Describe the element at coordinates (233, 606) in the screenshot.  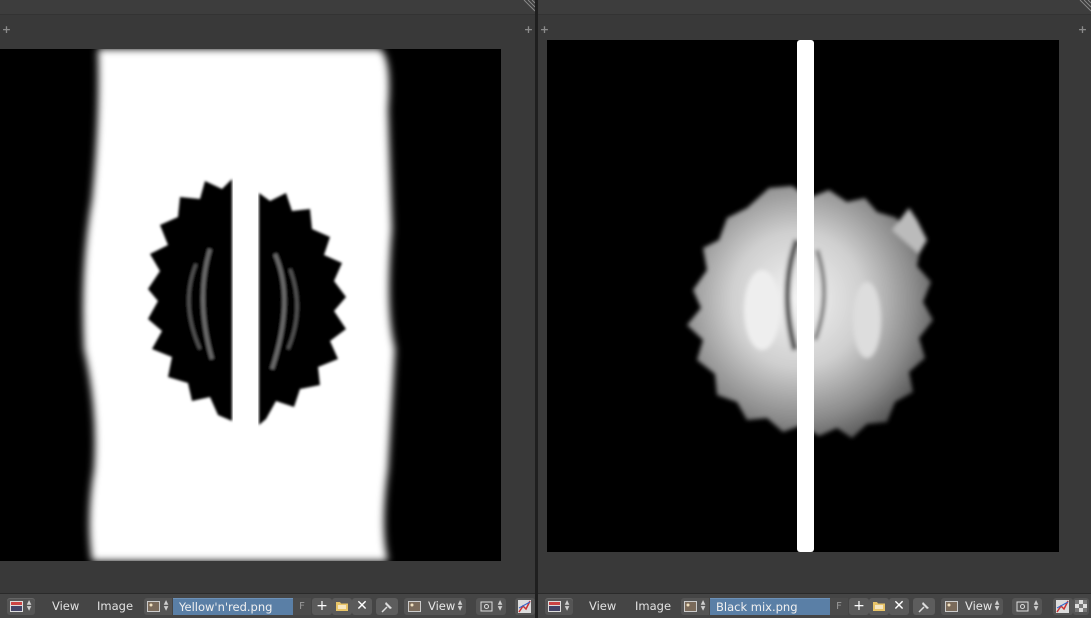
I see `image-name-field: Yellow'n'red.png` at that location.